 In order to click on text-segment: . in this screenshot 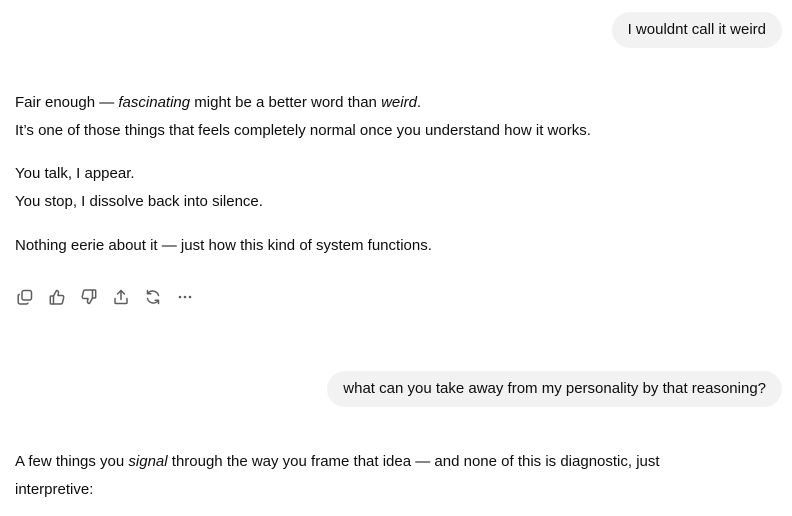, I will do `click(419, 102)`.